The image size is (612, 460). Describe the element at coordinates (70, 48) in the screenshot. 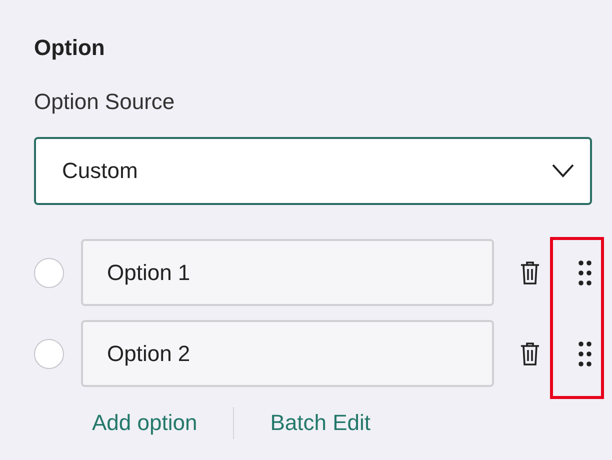

I see `section-title: Option` at that location.